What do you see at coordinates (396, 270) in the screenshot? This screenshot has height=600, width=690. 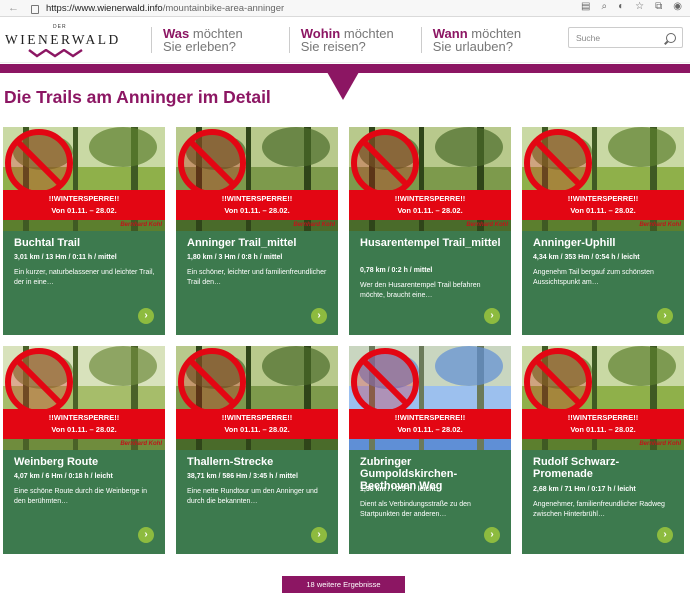 I see `trail-stats: 0,78 km / 0:2 h / mittel` at bounding box center [396, 270].